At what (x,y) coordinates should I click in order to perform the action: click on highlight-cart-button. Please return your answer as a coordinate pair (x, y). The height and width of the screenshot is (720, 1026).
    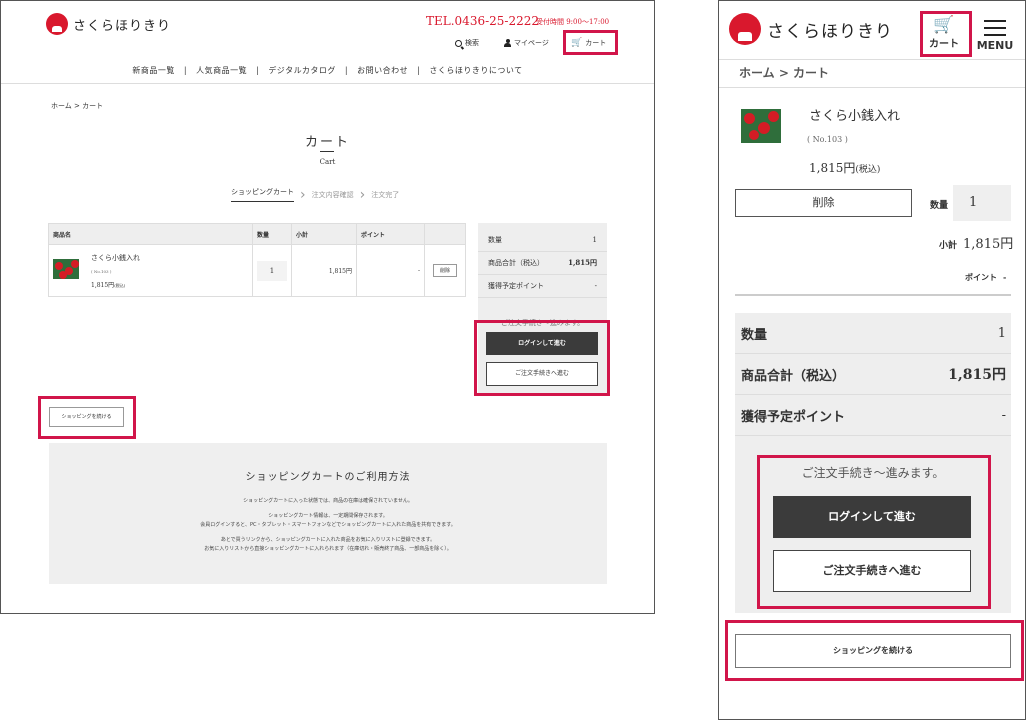
    Looking at the image, I should click on (946, 34).